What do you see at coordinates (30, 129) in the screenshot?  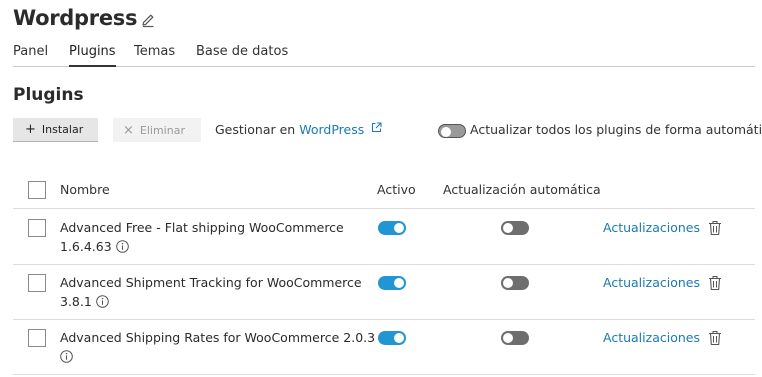 I see `plus-icon: +` at bounding box center [30, 129].